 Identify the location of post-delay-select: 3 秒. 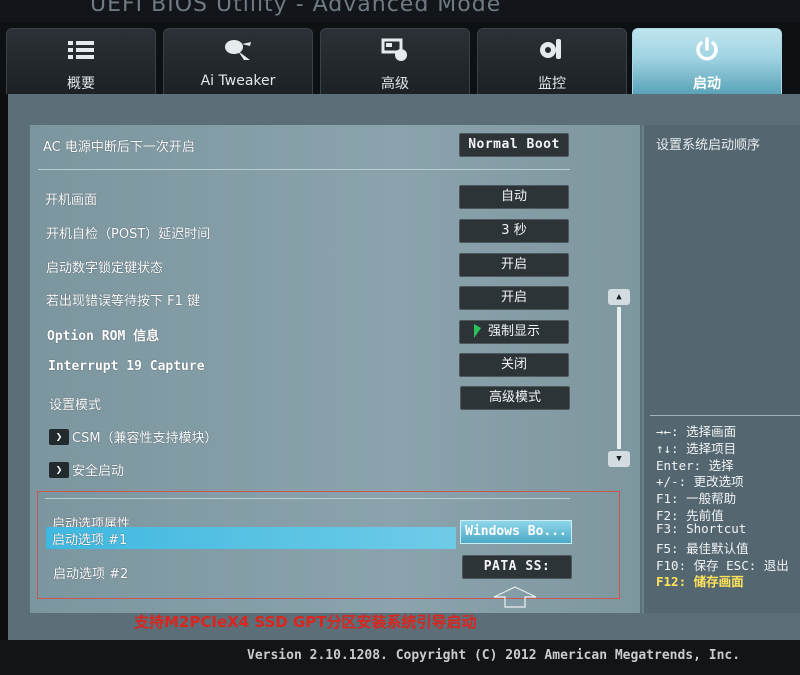
(514, 231).